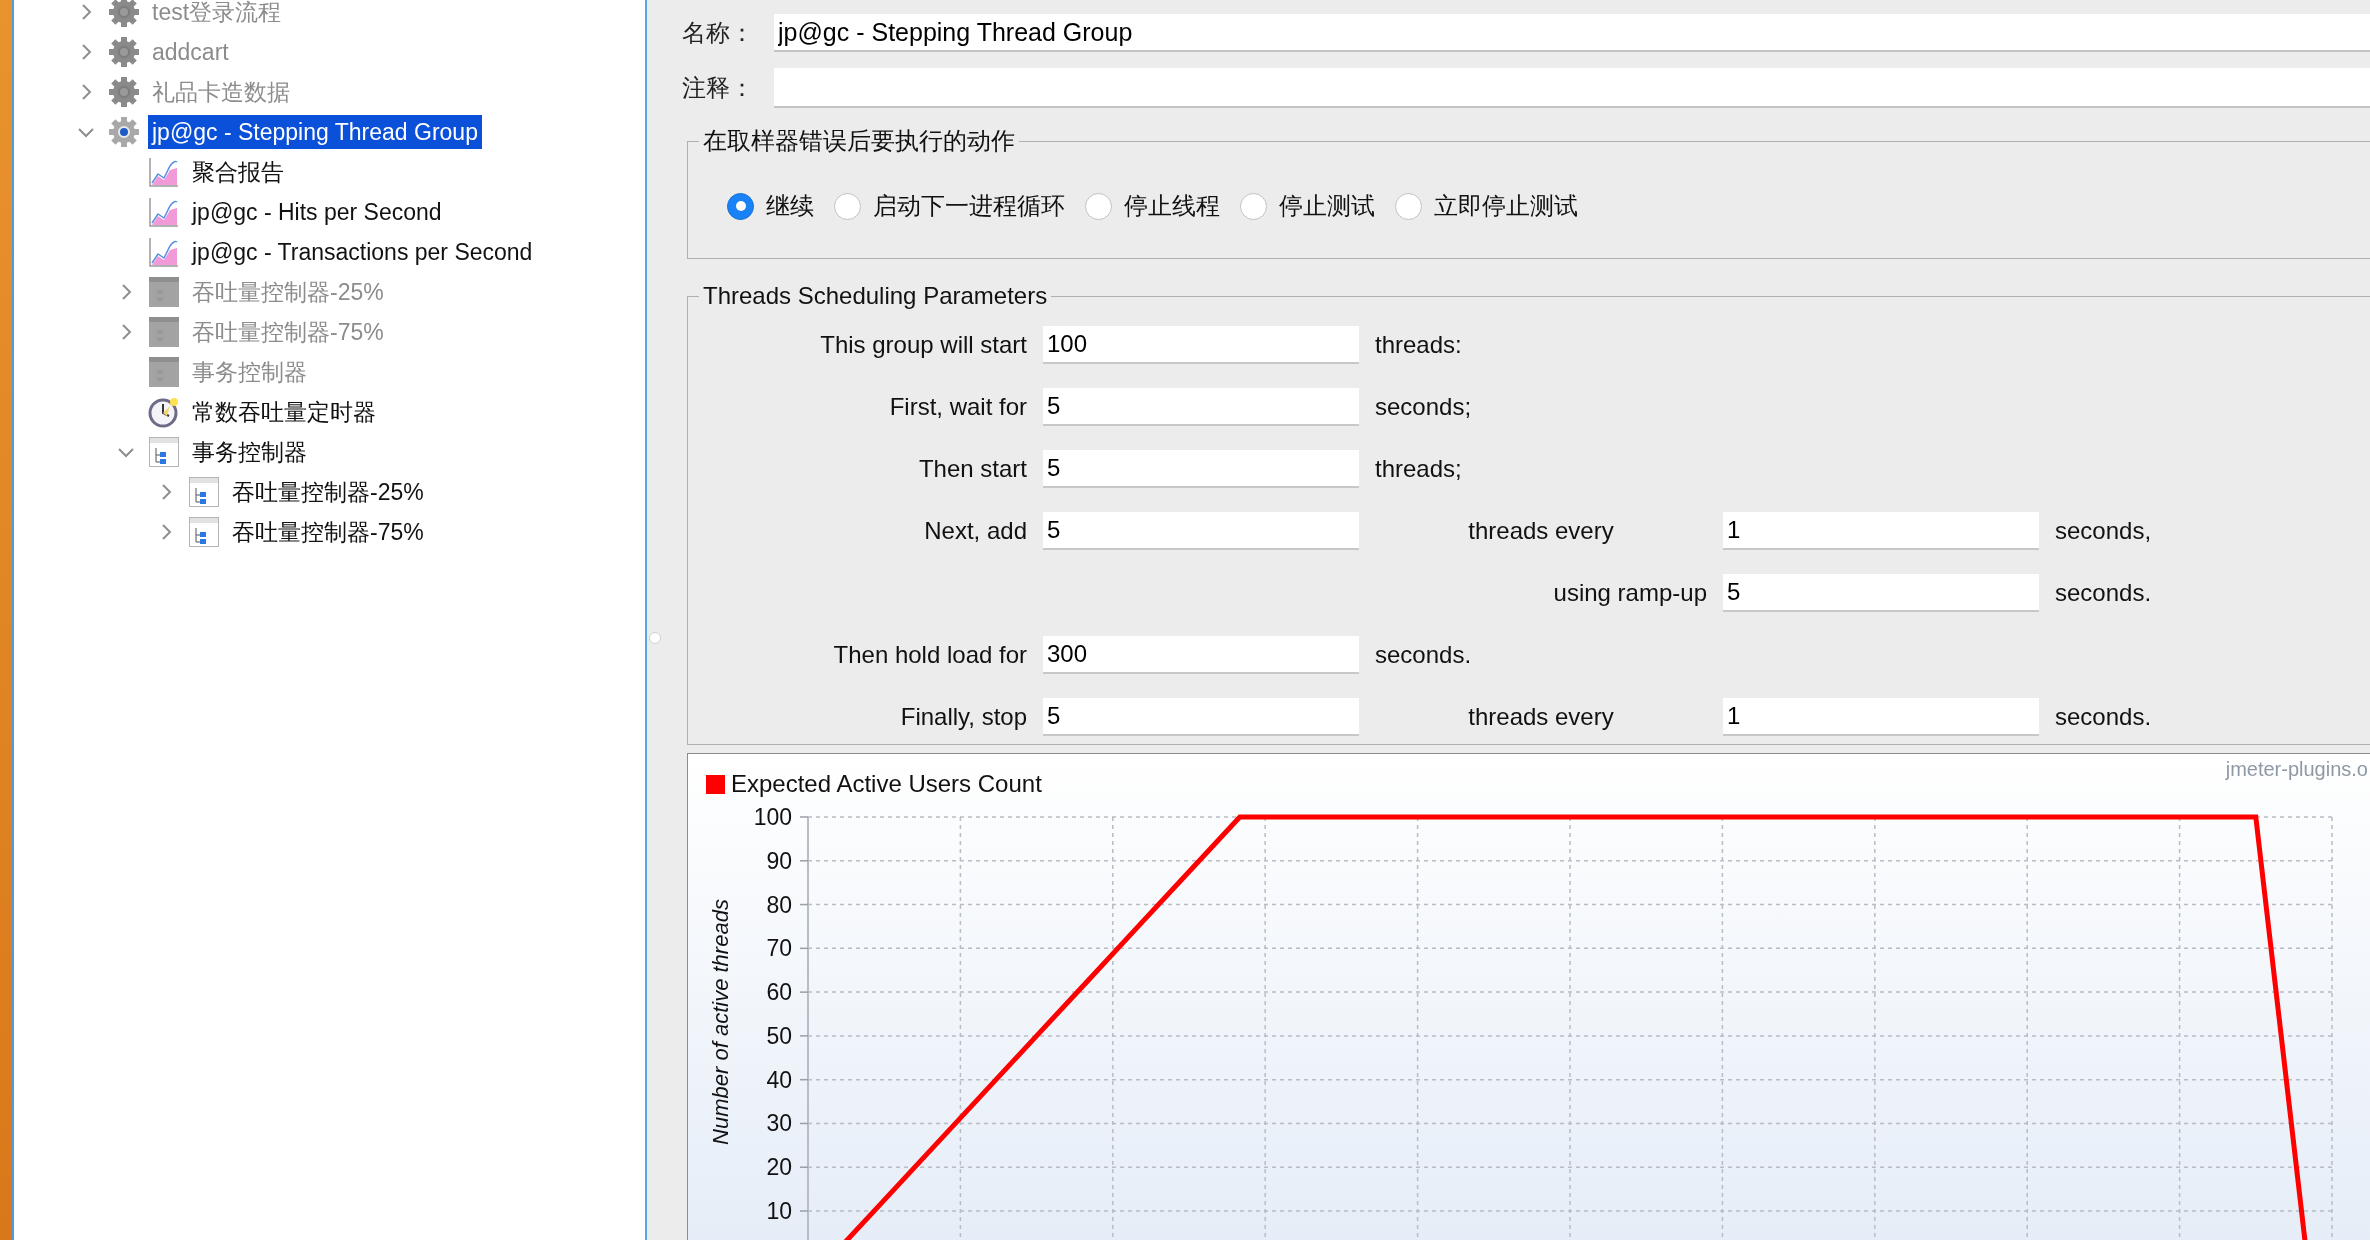  Describe the element at coordinates (720, 1022) in the screenshot. I see `y-axis-title: Number of active threads` at that location.